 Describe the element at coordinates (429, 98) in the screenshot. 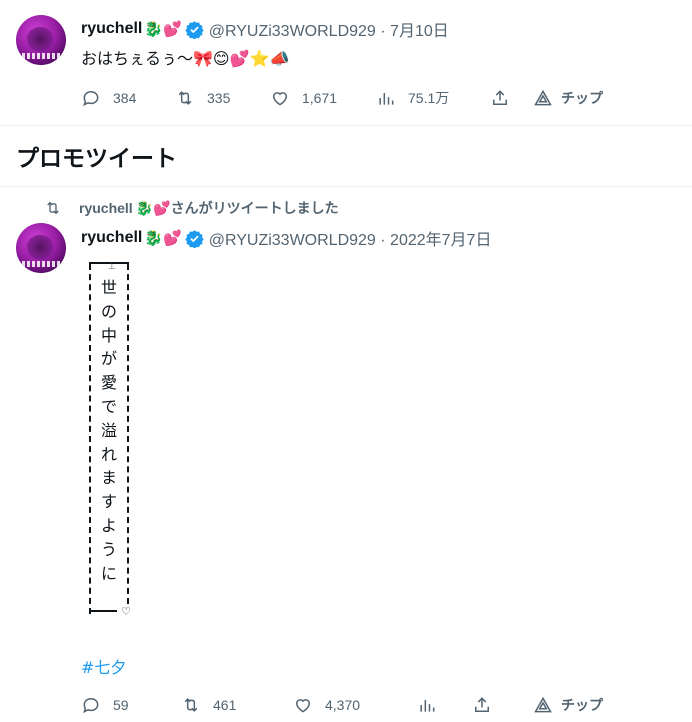

I see `view-count: 75.1万` at that location.